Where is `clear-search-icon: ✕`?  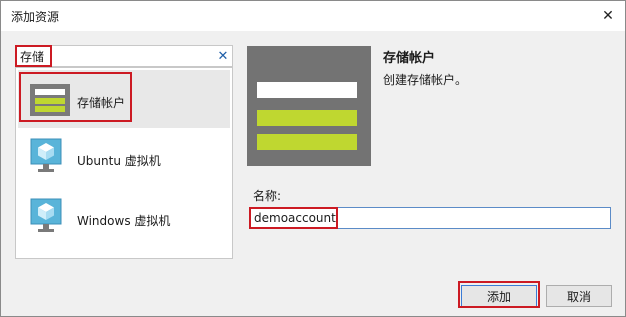
clear-search-icon: ✕ is located at coordinates (223, 56).